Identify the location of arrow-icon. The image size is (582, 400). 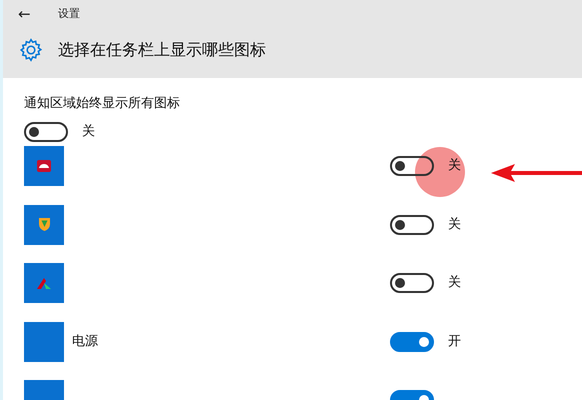
(536, 173).